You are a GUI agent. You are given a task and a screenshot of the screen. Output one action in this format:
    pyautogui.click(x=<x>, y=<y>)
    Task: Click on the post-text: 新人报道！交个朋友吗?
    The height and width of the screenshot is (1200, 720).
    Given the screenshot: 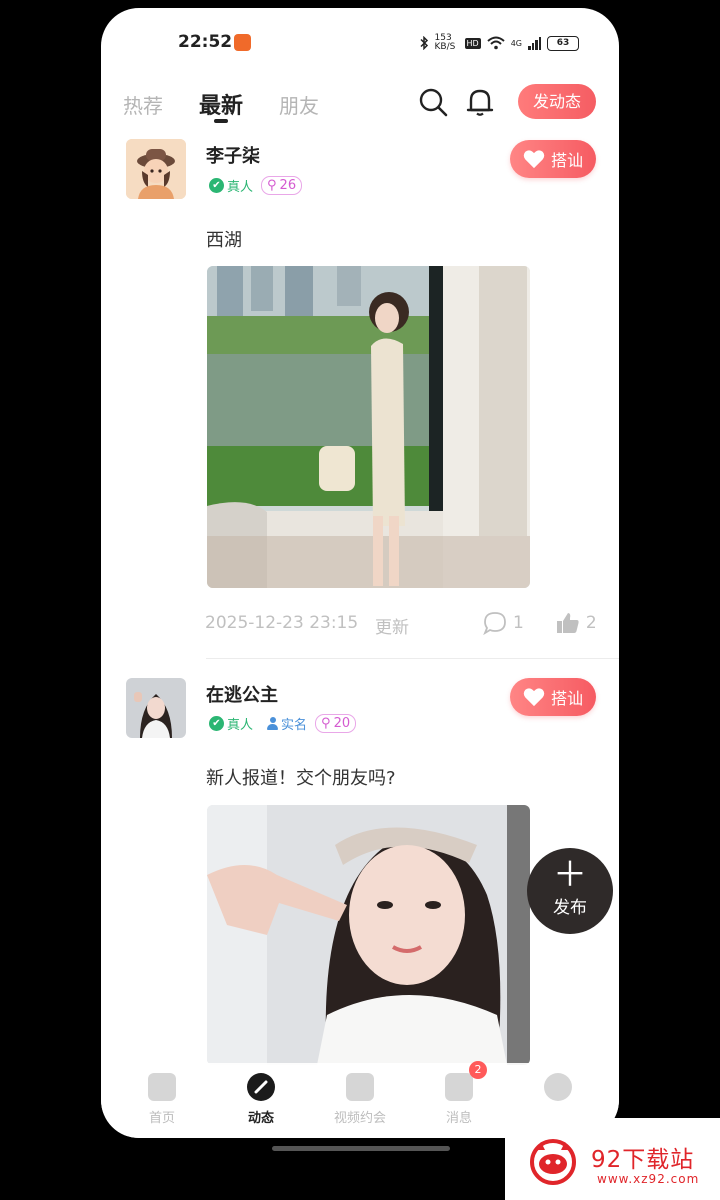 What is the action you would take?
    pyautogui.click(x=301, y=778)
    